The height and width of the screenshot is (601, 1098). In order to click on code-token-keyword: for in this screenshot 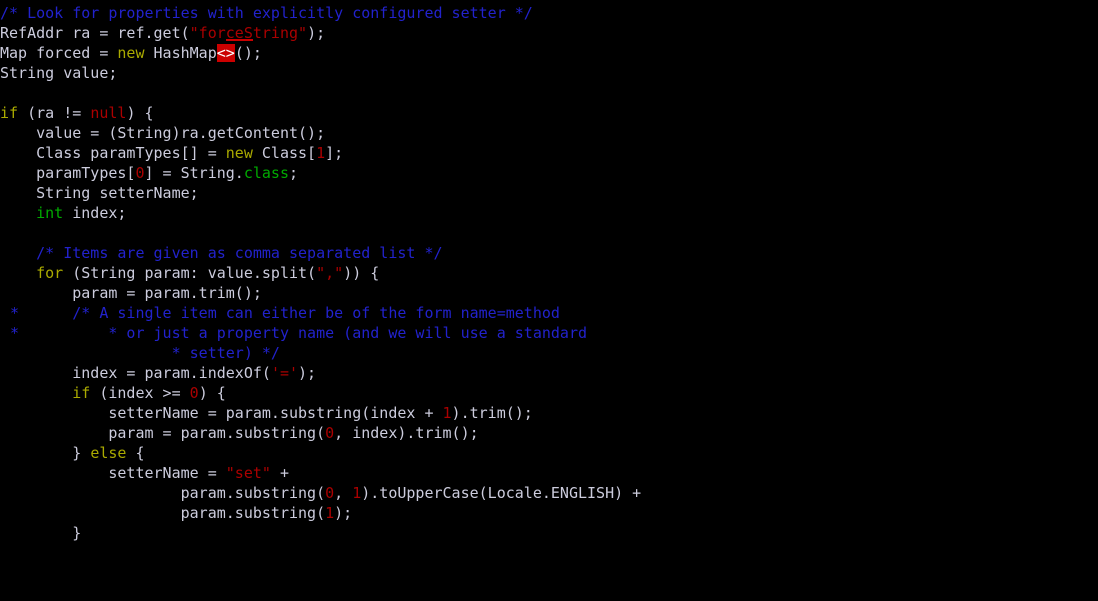, I will do `click(50, 273)`.